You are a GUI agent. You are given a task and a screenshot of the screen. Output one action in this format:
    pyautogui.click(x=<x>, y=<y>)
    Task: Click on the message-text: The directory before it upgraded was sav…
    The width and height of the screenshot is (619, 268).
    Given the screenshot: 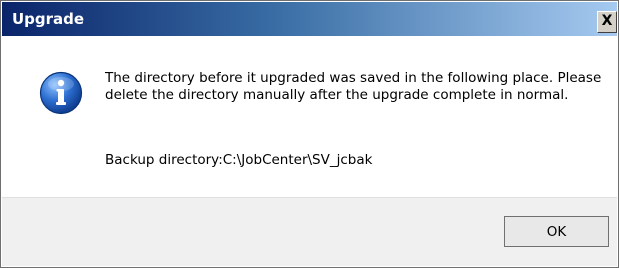 What is the action you would take?
    pyautogui.click(x=355, y=87)
    